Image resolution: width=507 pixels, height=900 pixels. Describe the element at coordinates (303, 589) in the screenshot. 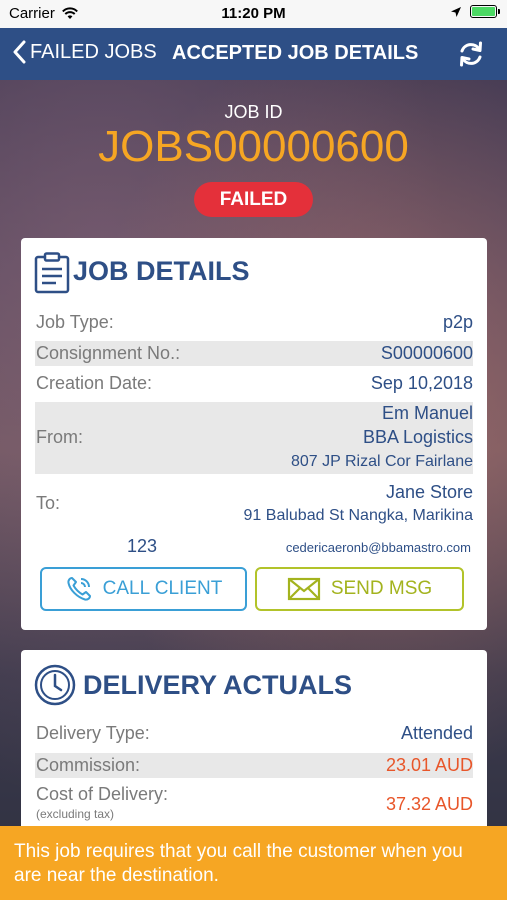

I see `envelope-icon` at that location.